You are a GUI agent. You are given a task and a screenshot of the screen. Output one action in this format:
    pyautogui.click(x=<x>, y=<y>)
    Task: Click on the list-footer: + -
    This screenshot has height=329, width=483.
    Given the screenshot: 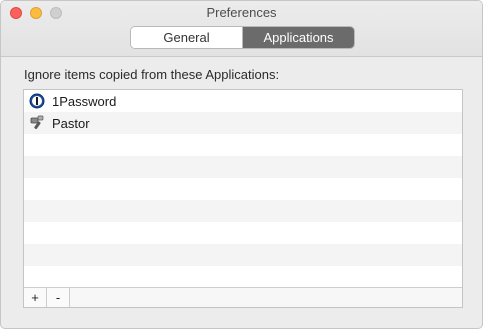 What is the action you would take?
    pyautogui.click(x=243, y=297)
    